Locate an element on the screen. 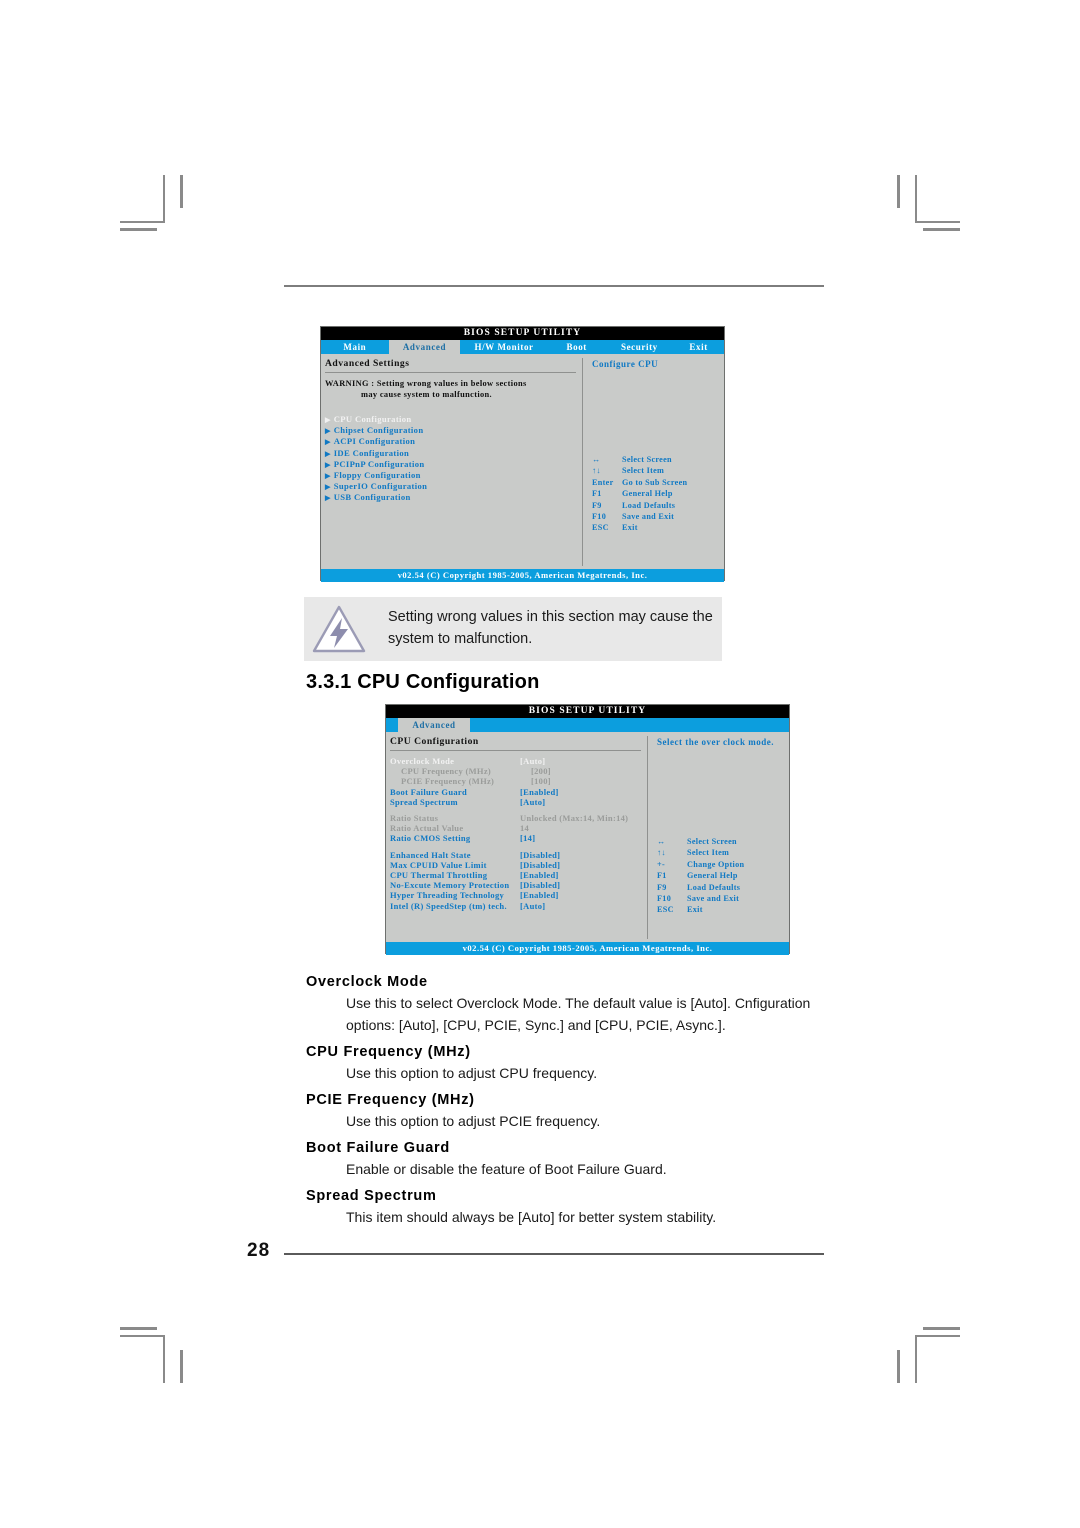  tab-exit: Exit is located at coordinates (698, 347).